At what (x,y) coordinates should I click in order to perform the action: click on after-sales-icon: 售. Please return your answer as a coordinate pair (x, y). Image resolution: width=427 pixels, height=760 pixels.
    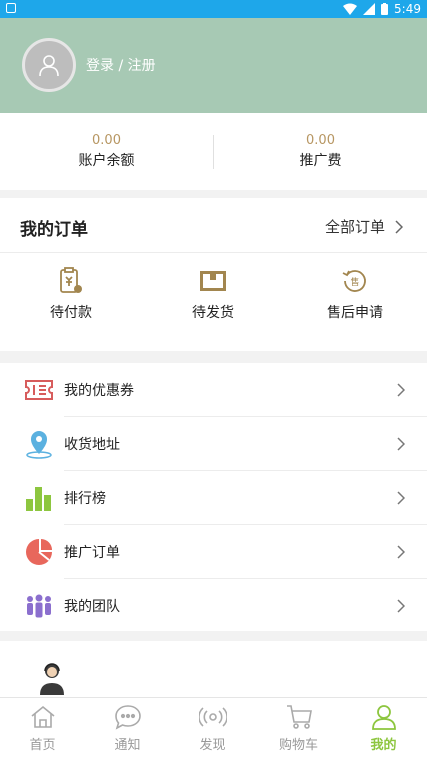
    Looking at the image, I should click on (354, 281).